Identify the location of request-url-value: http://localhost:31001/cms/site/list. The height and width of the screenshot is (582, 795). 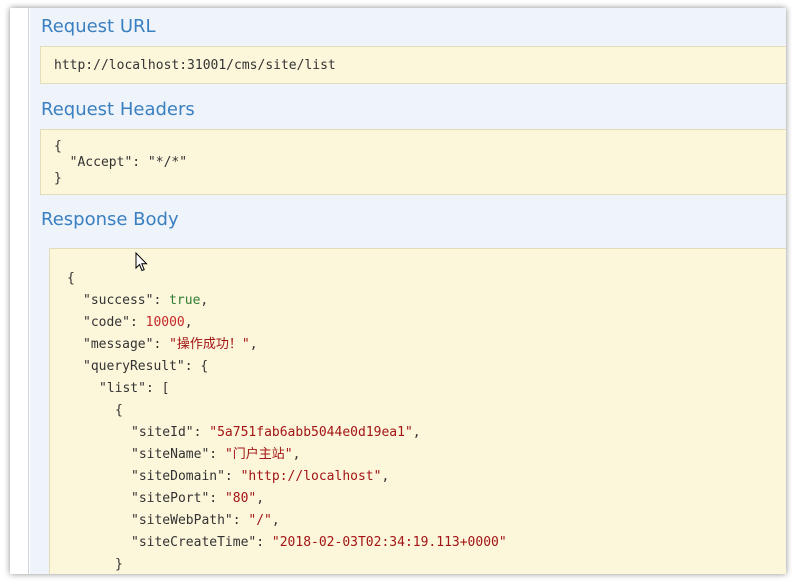
(420, 66).